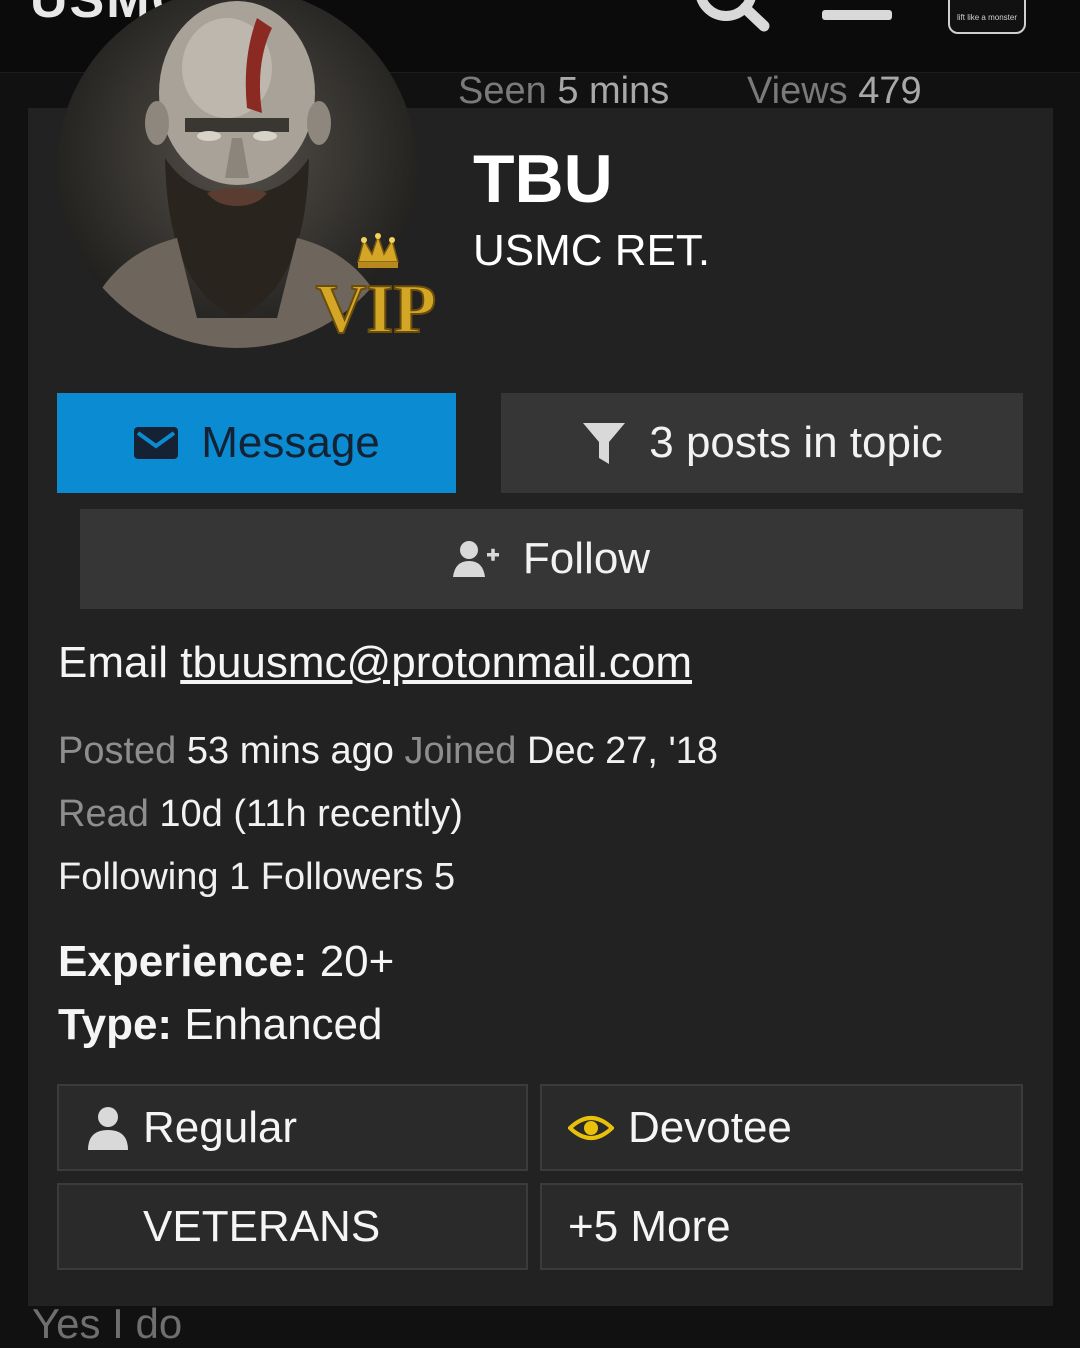 This screenshot has width=1080, height=1348. I want to click on user-name: TBU, so click(543, 179).